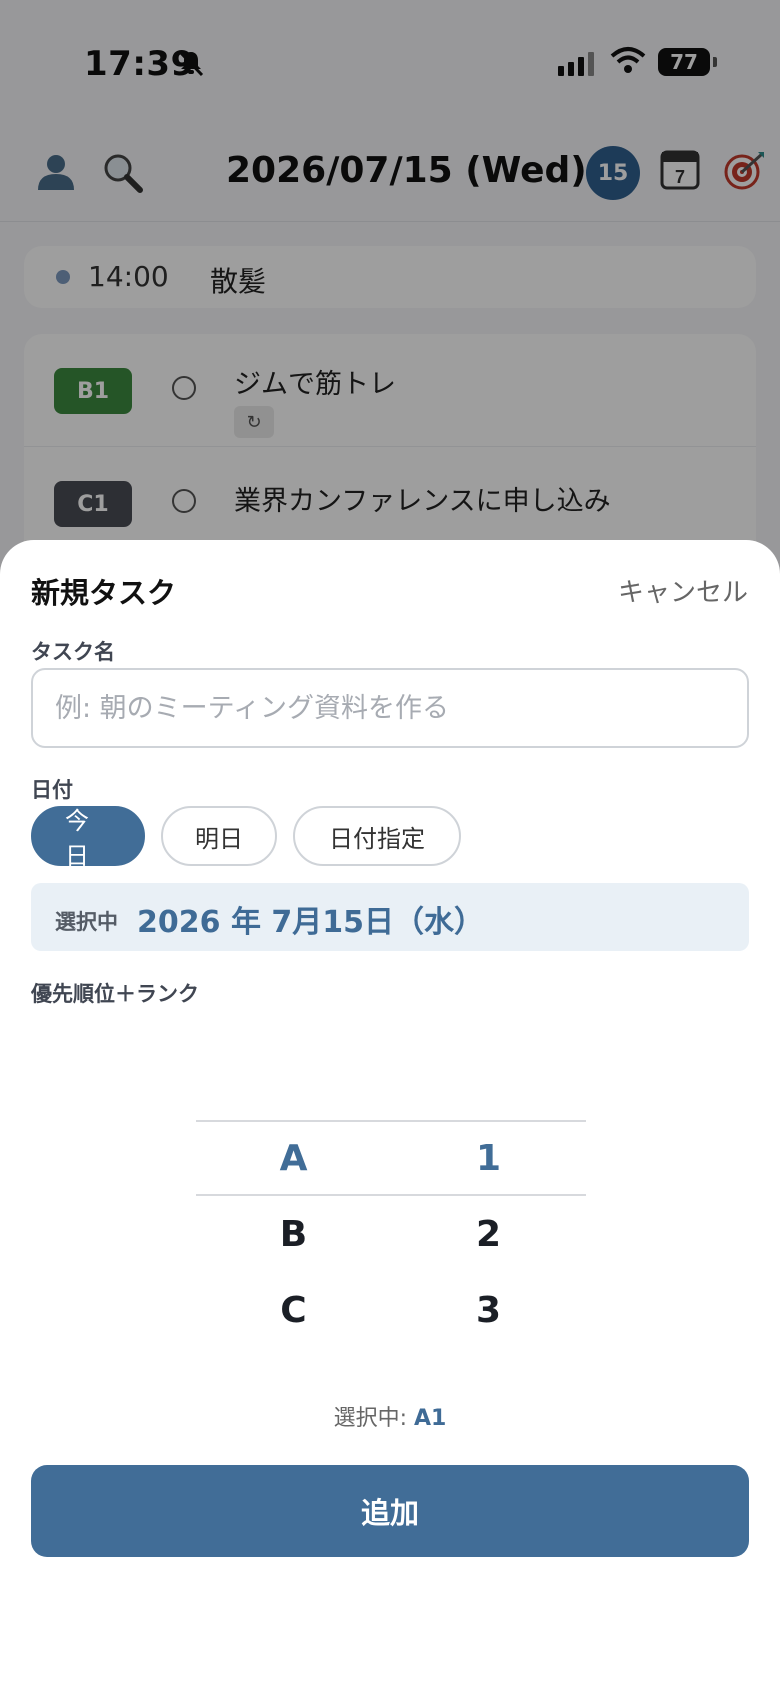 The width and height of the screenshot is (780, 1696). I want to click on priority-rank-picker: A B C 1 2 3, so click(391, 1205).